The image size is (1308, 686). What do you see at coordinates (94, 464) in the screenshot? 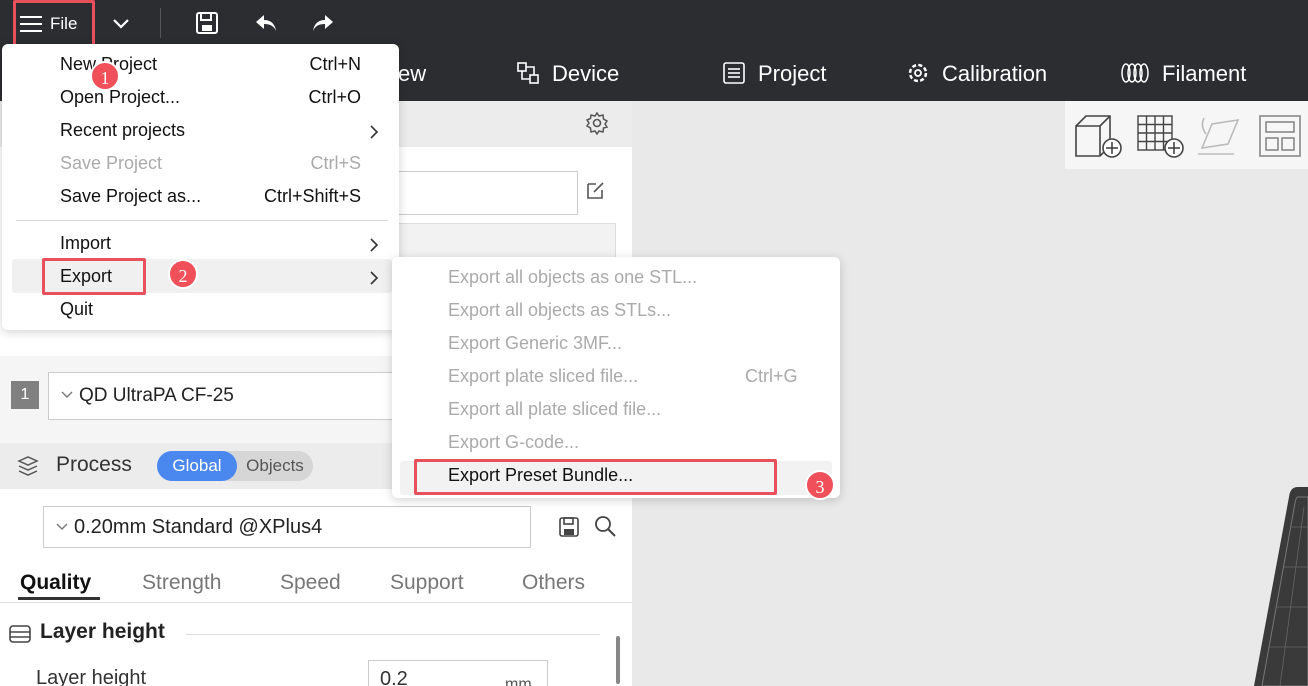
I see `process-label: Process` at bounding box center [94, 464].